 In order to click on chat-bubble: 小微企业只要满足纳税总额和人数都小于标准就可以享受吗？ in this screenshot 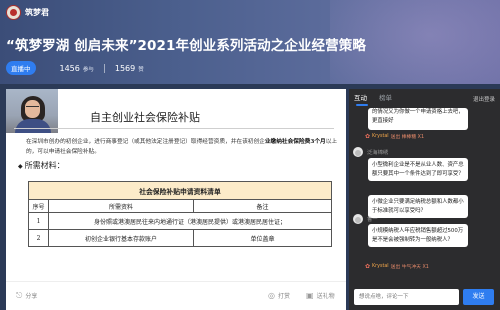, I will do `click(418, 206)`.